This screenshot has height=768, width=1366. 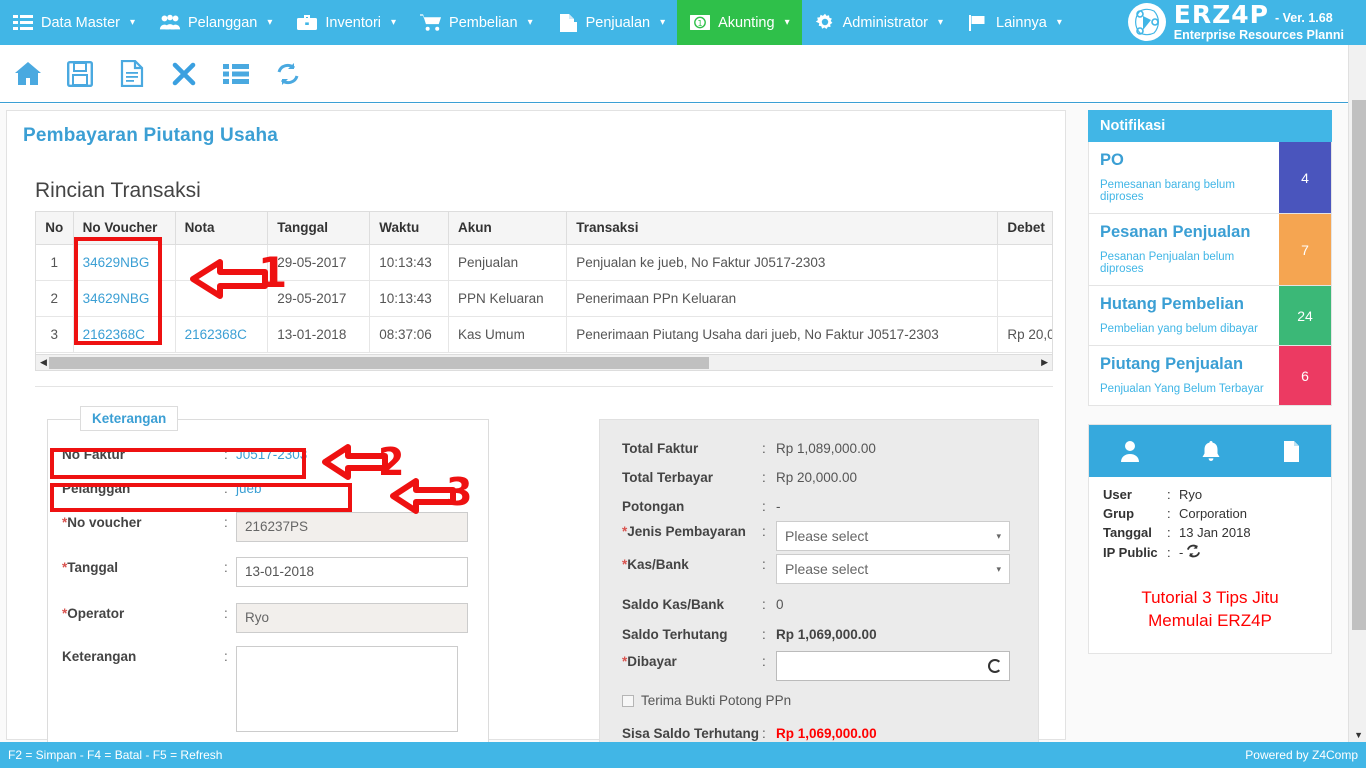 What do you see at coordinates (508, 228) in the screenshot?
I see `th-akun: Akun` at bounding box center [508, 228].